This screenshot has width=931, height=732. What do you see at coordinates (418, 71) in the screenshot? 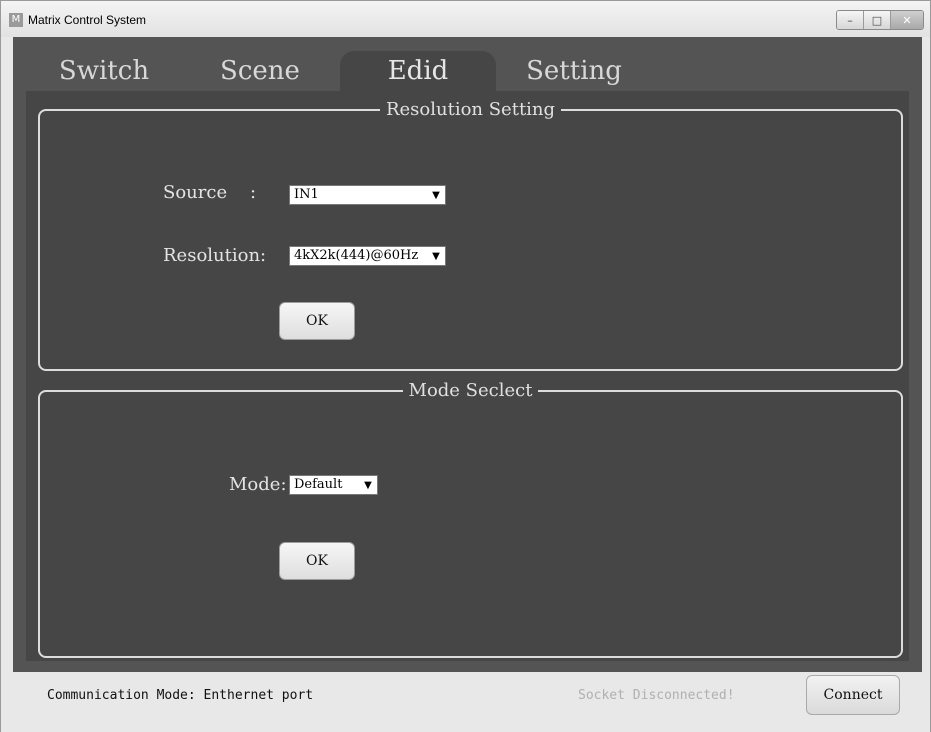
I see `tab-edid: Edid` at bounding box center [418, 71].